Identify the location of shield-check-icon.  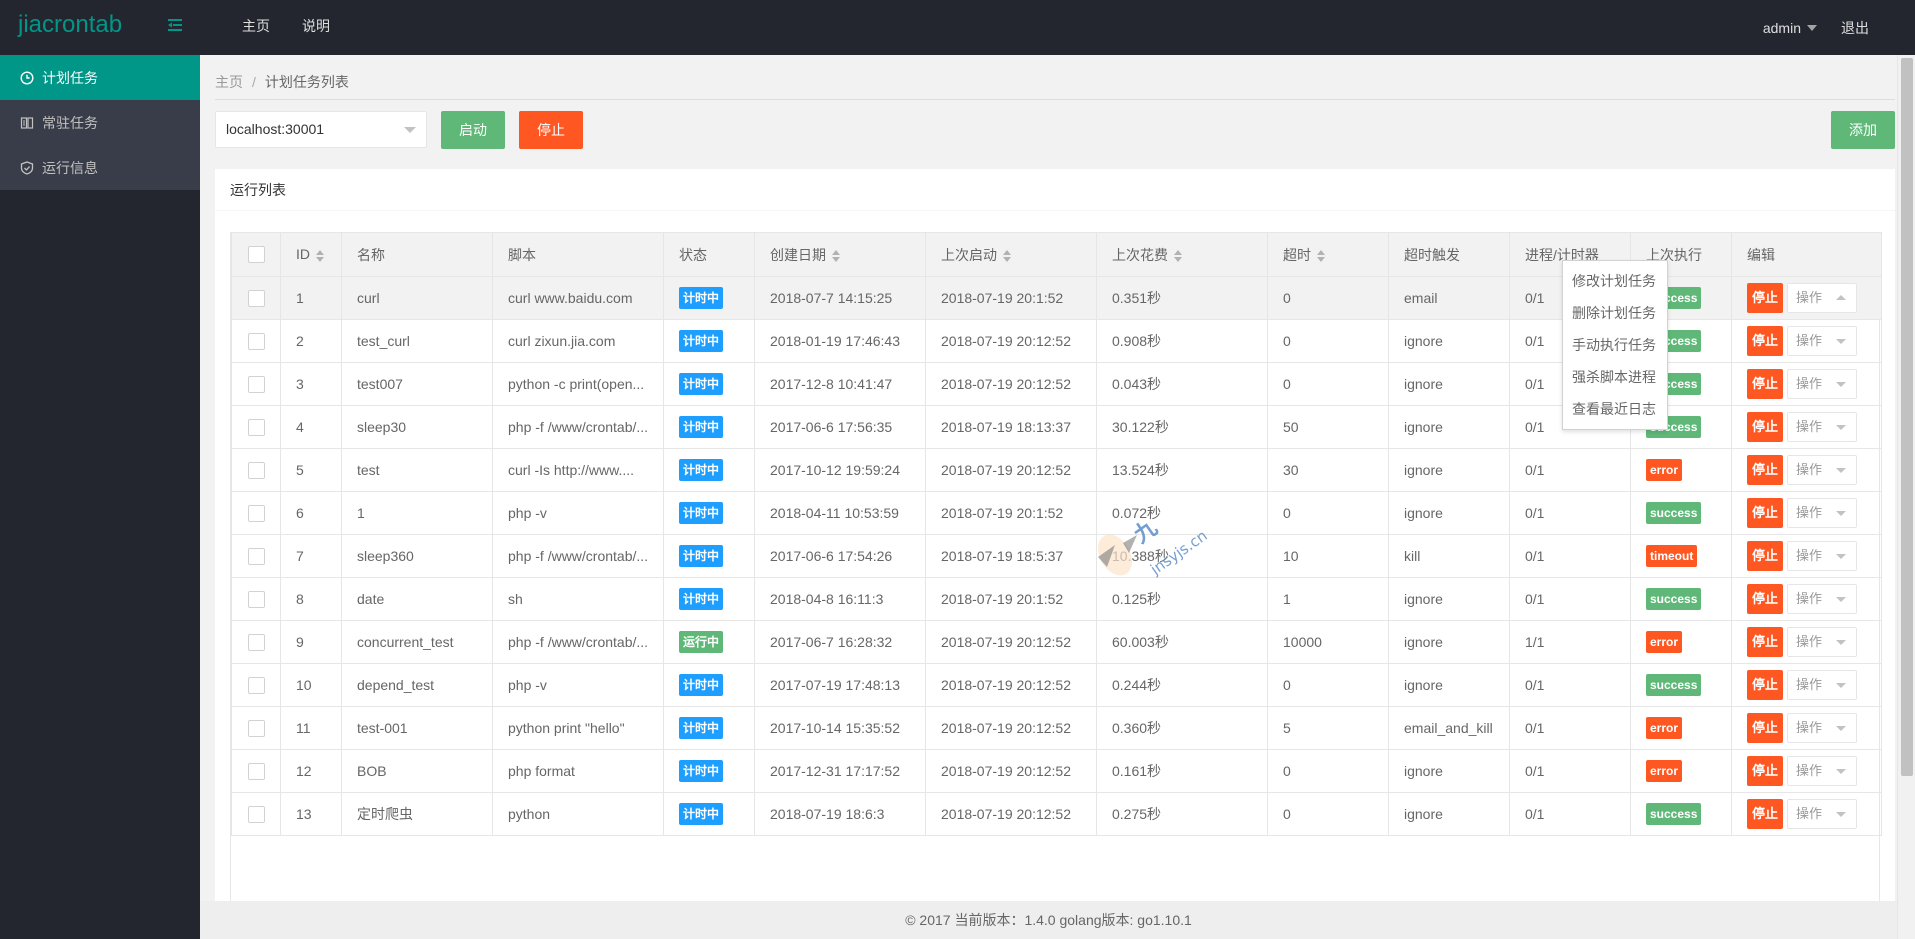
(27, 167).